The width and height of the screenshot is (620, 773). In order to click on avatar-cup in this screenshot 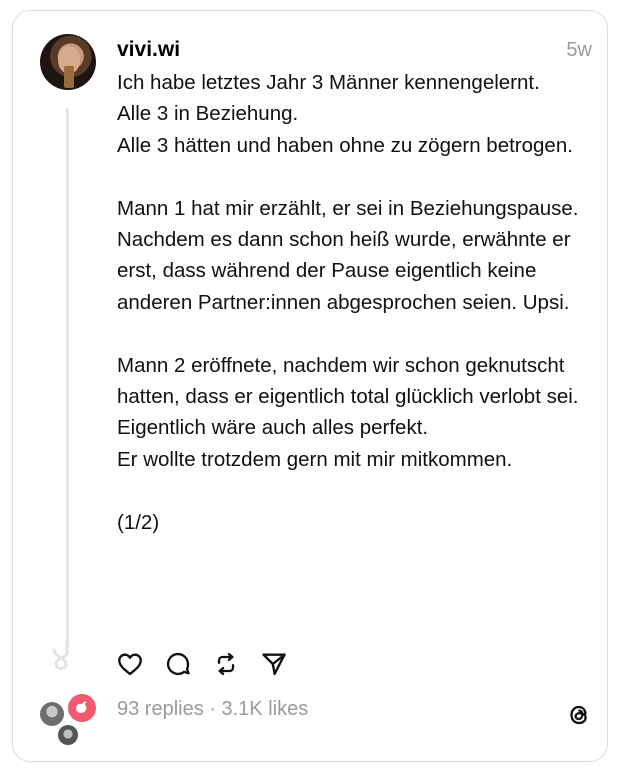, I will do `click(69, 77)`.